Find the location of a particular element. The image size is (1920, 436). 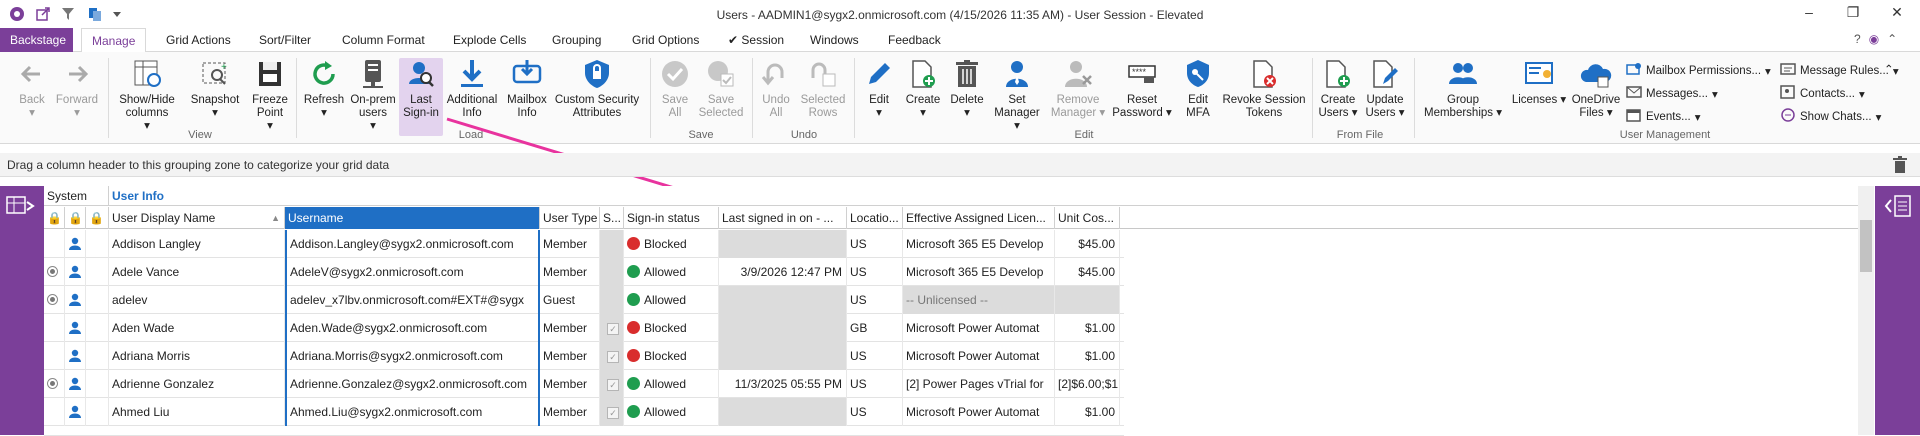

cell-username: Aden.Wade@sygx2.onmicrosoft.com is located at coordinates (412, 328).